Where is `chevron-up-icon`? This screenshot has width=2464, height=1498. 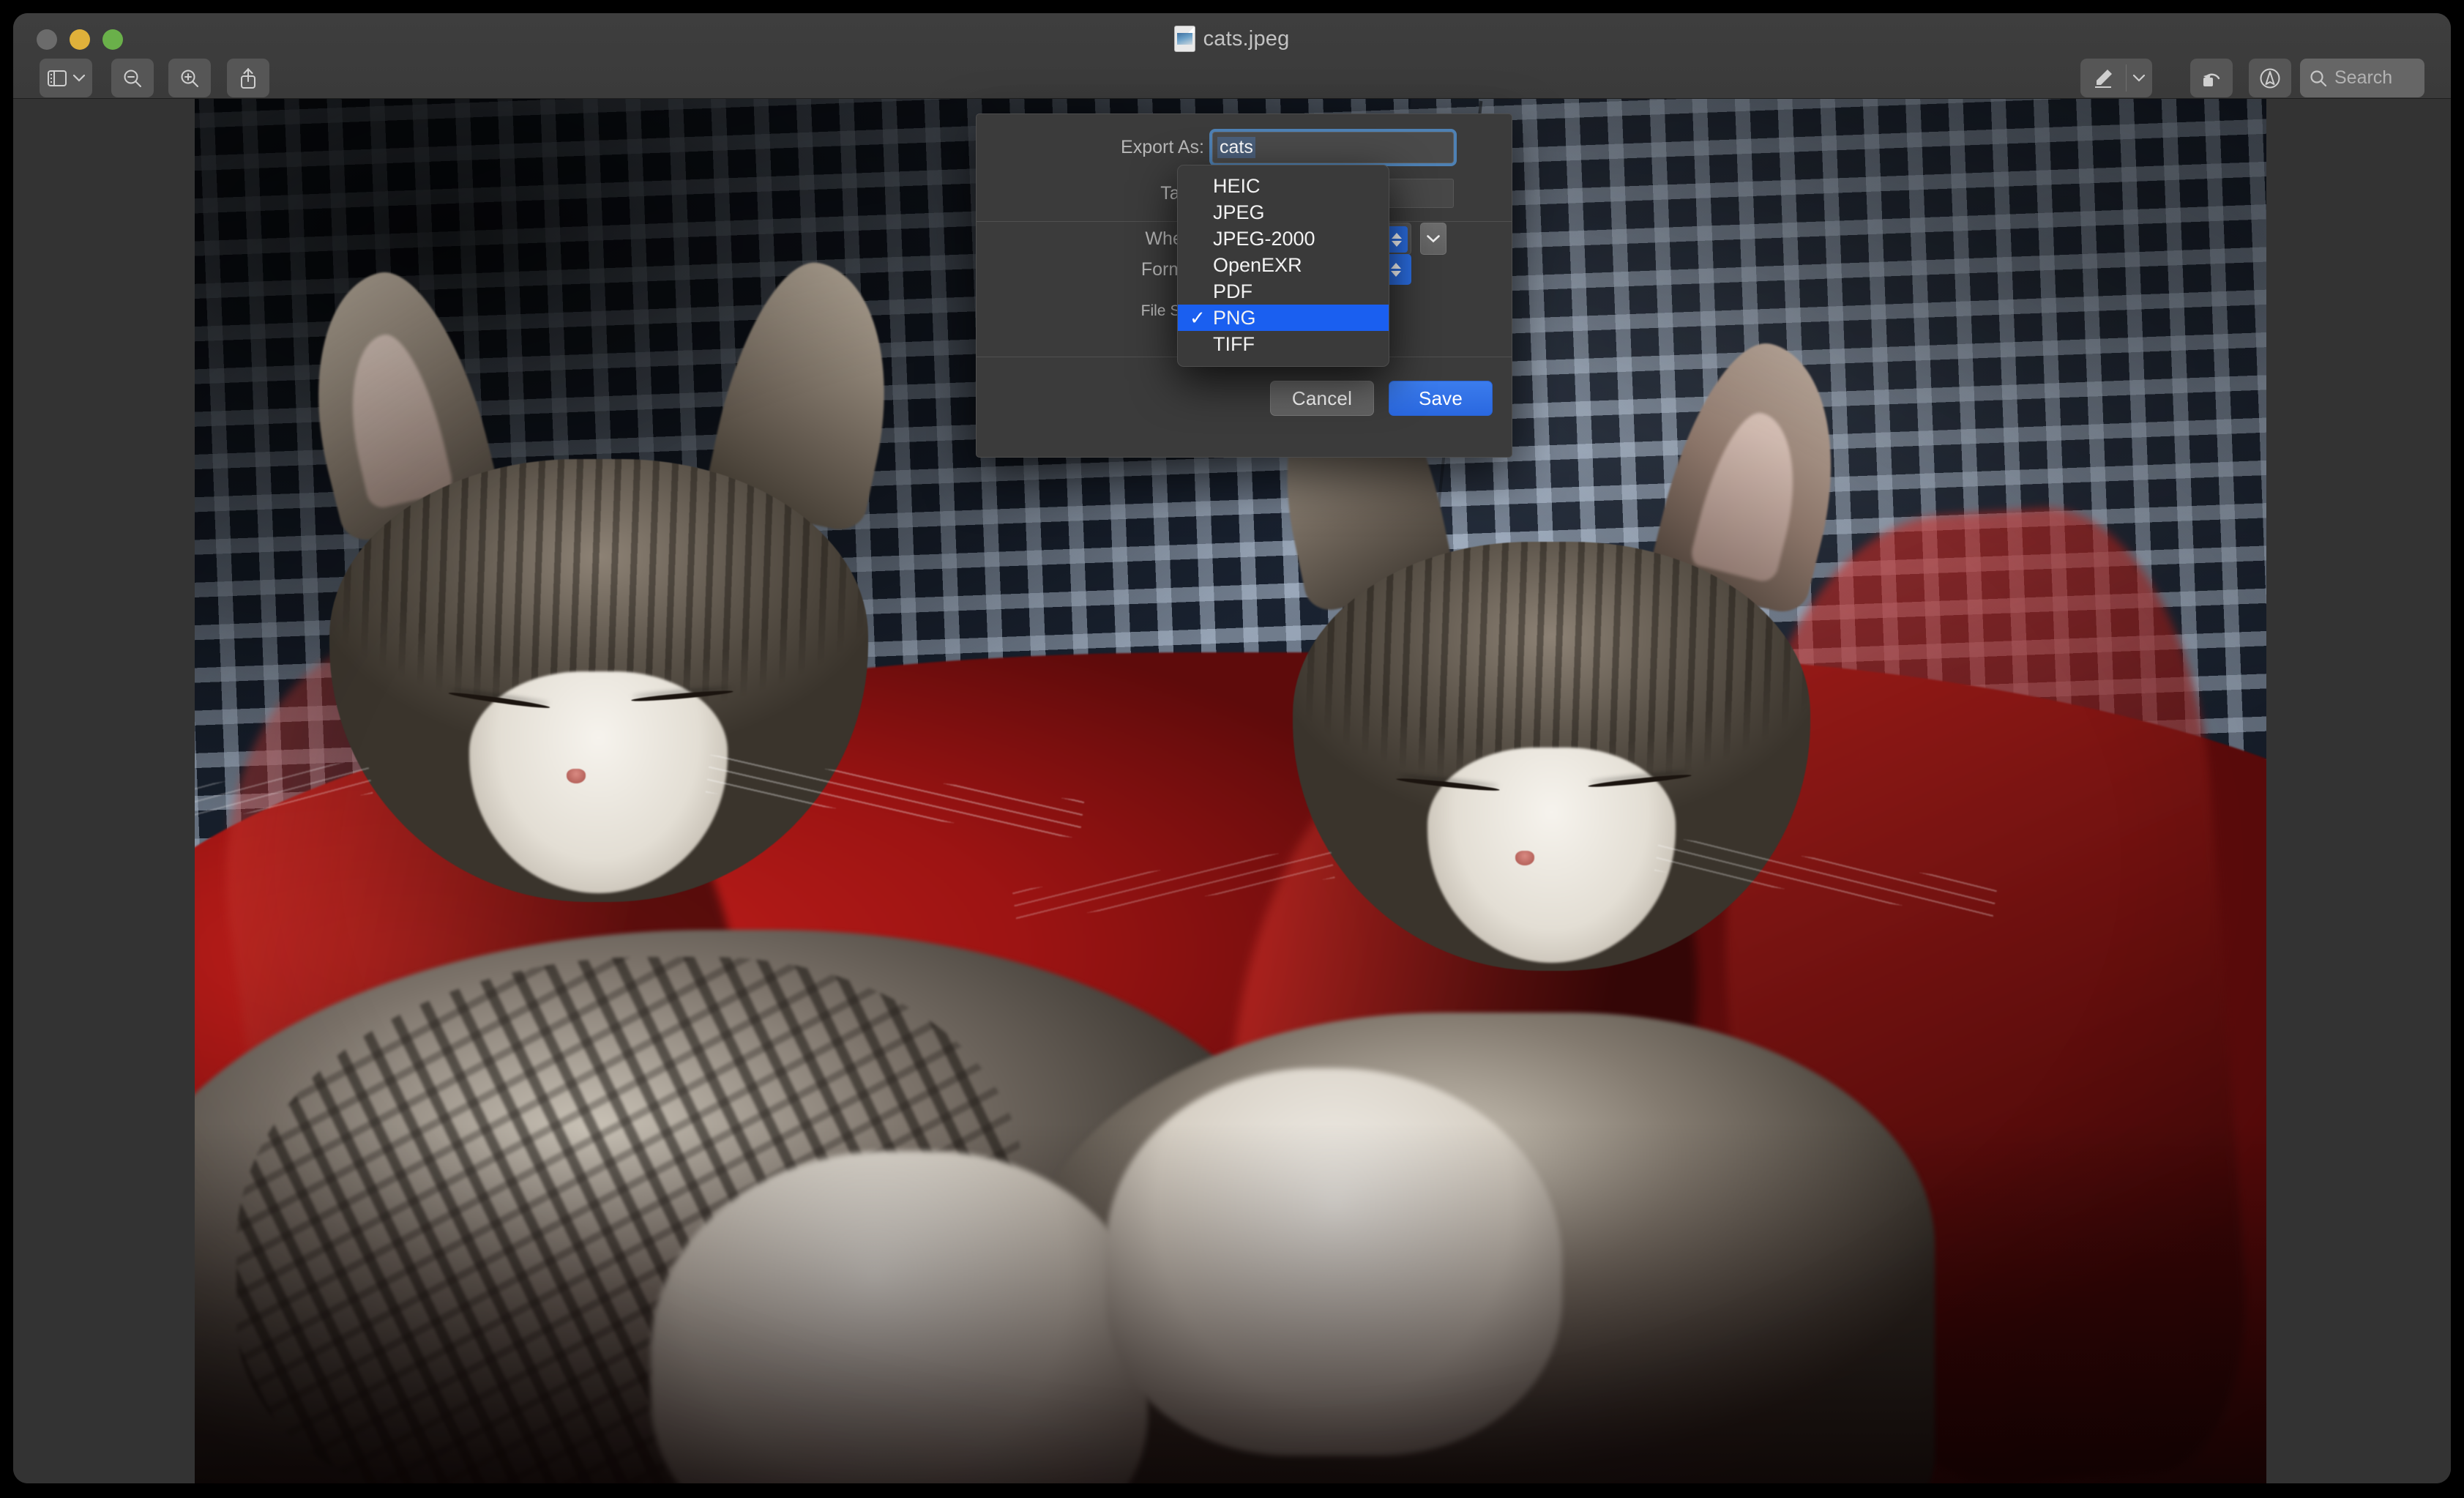 chevron-up-icon is located at coordinates (1396, 265).